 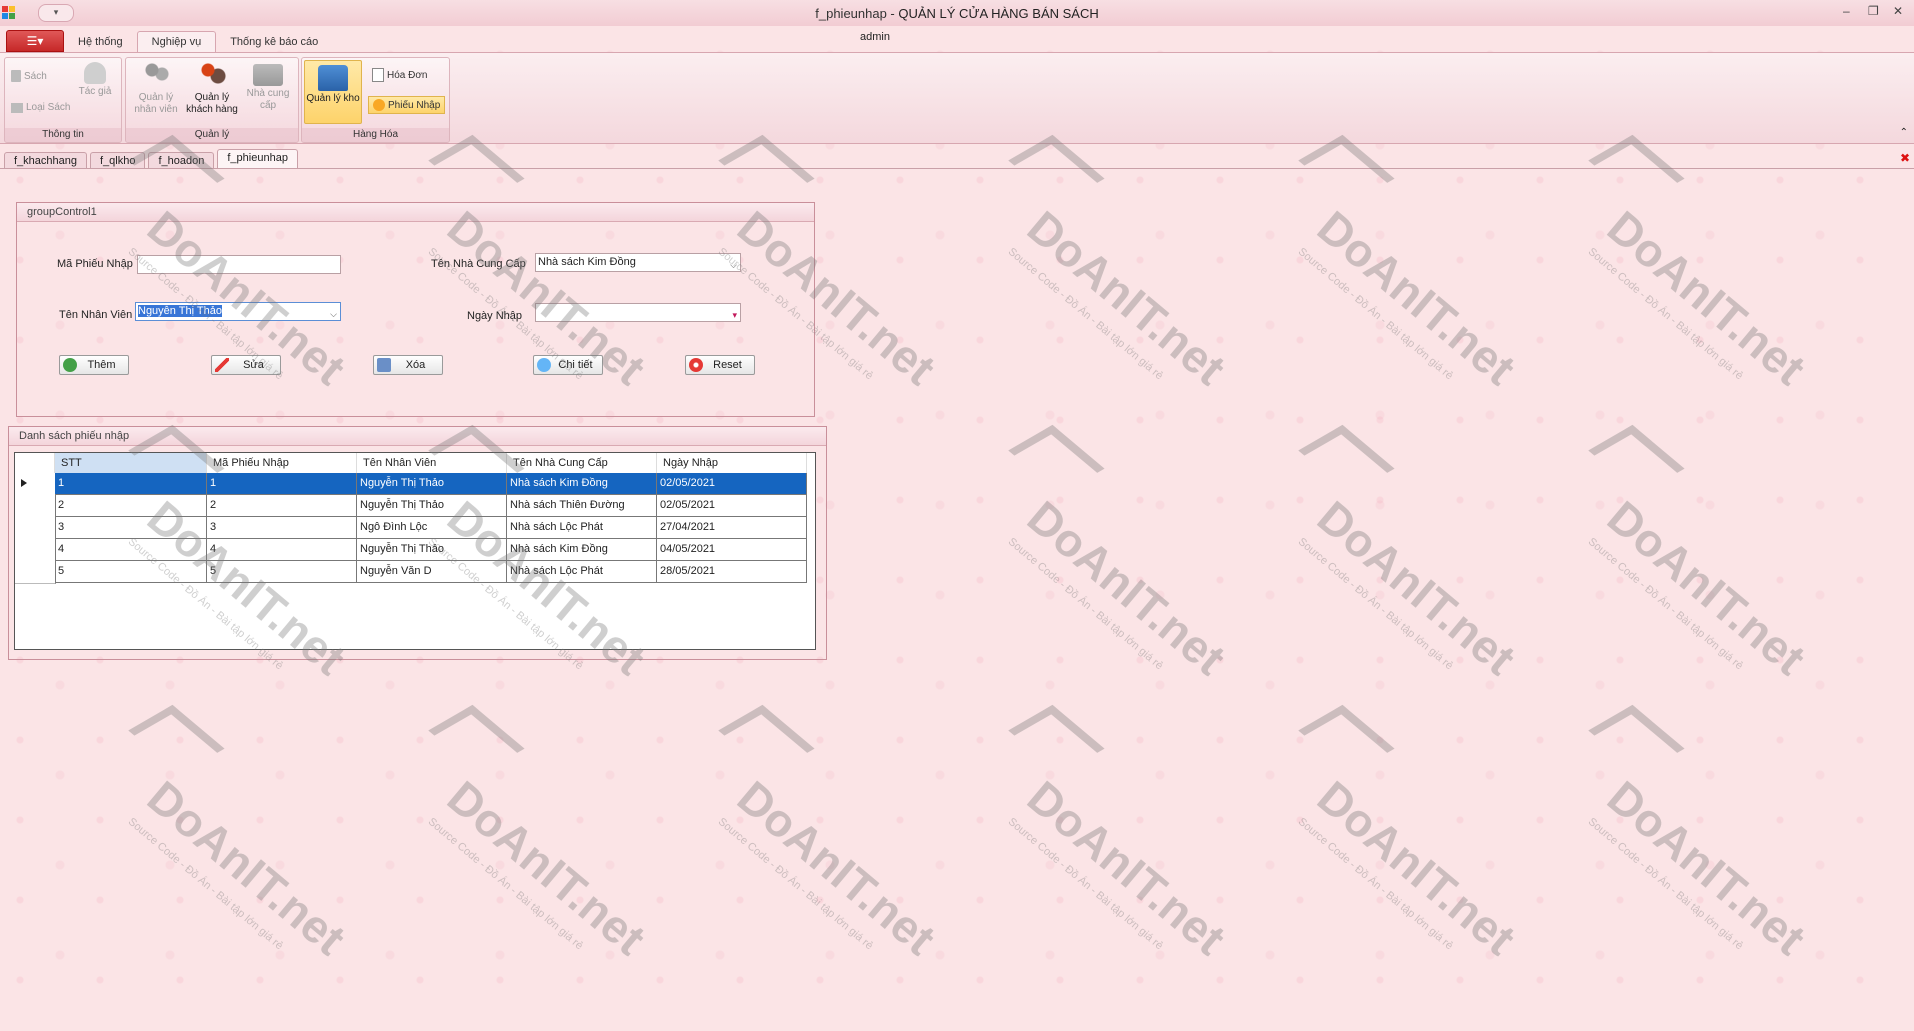 What do you see at coordinates (1904, 132) in the screenshot?
I see `collapse-ribbon-icon: ⌃` at bounding box center [1904, 132].